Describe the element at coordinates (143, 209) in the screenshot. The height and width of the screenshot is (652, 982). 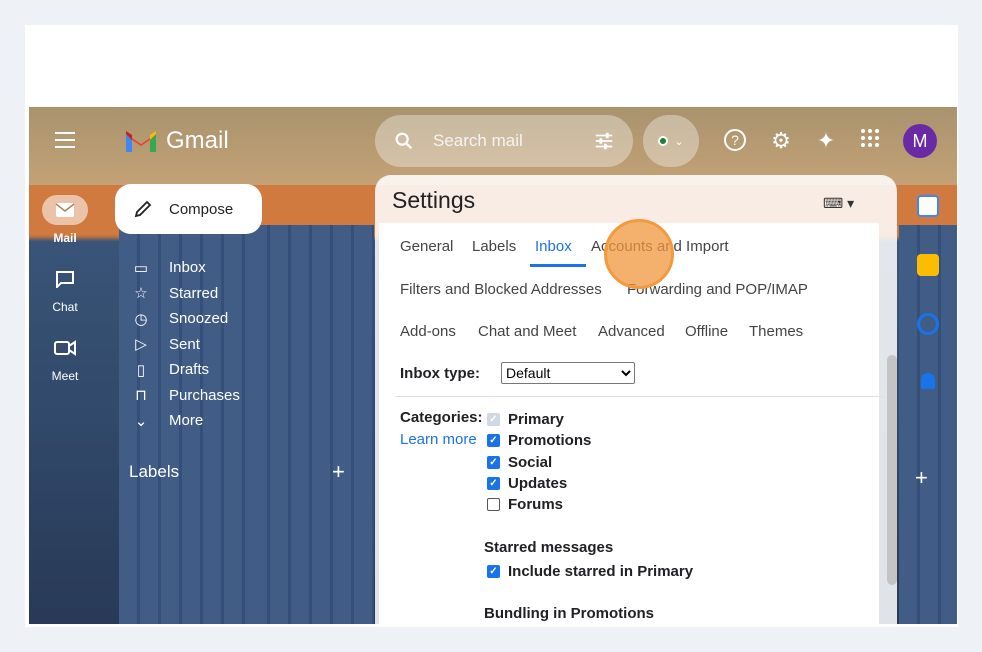
I see `pencil-icon` at that location.